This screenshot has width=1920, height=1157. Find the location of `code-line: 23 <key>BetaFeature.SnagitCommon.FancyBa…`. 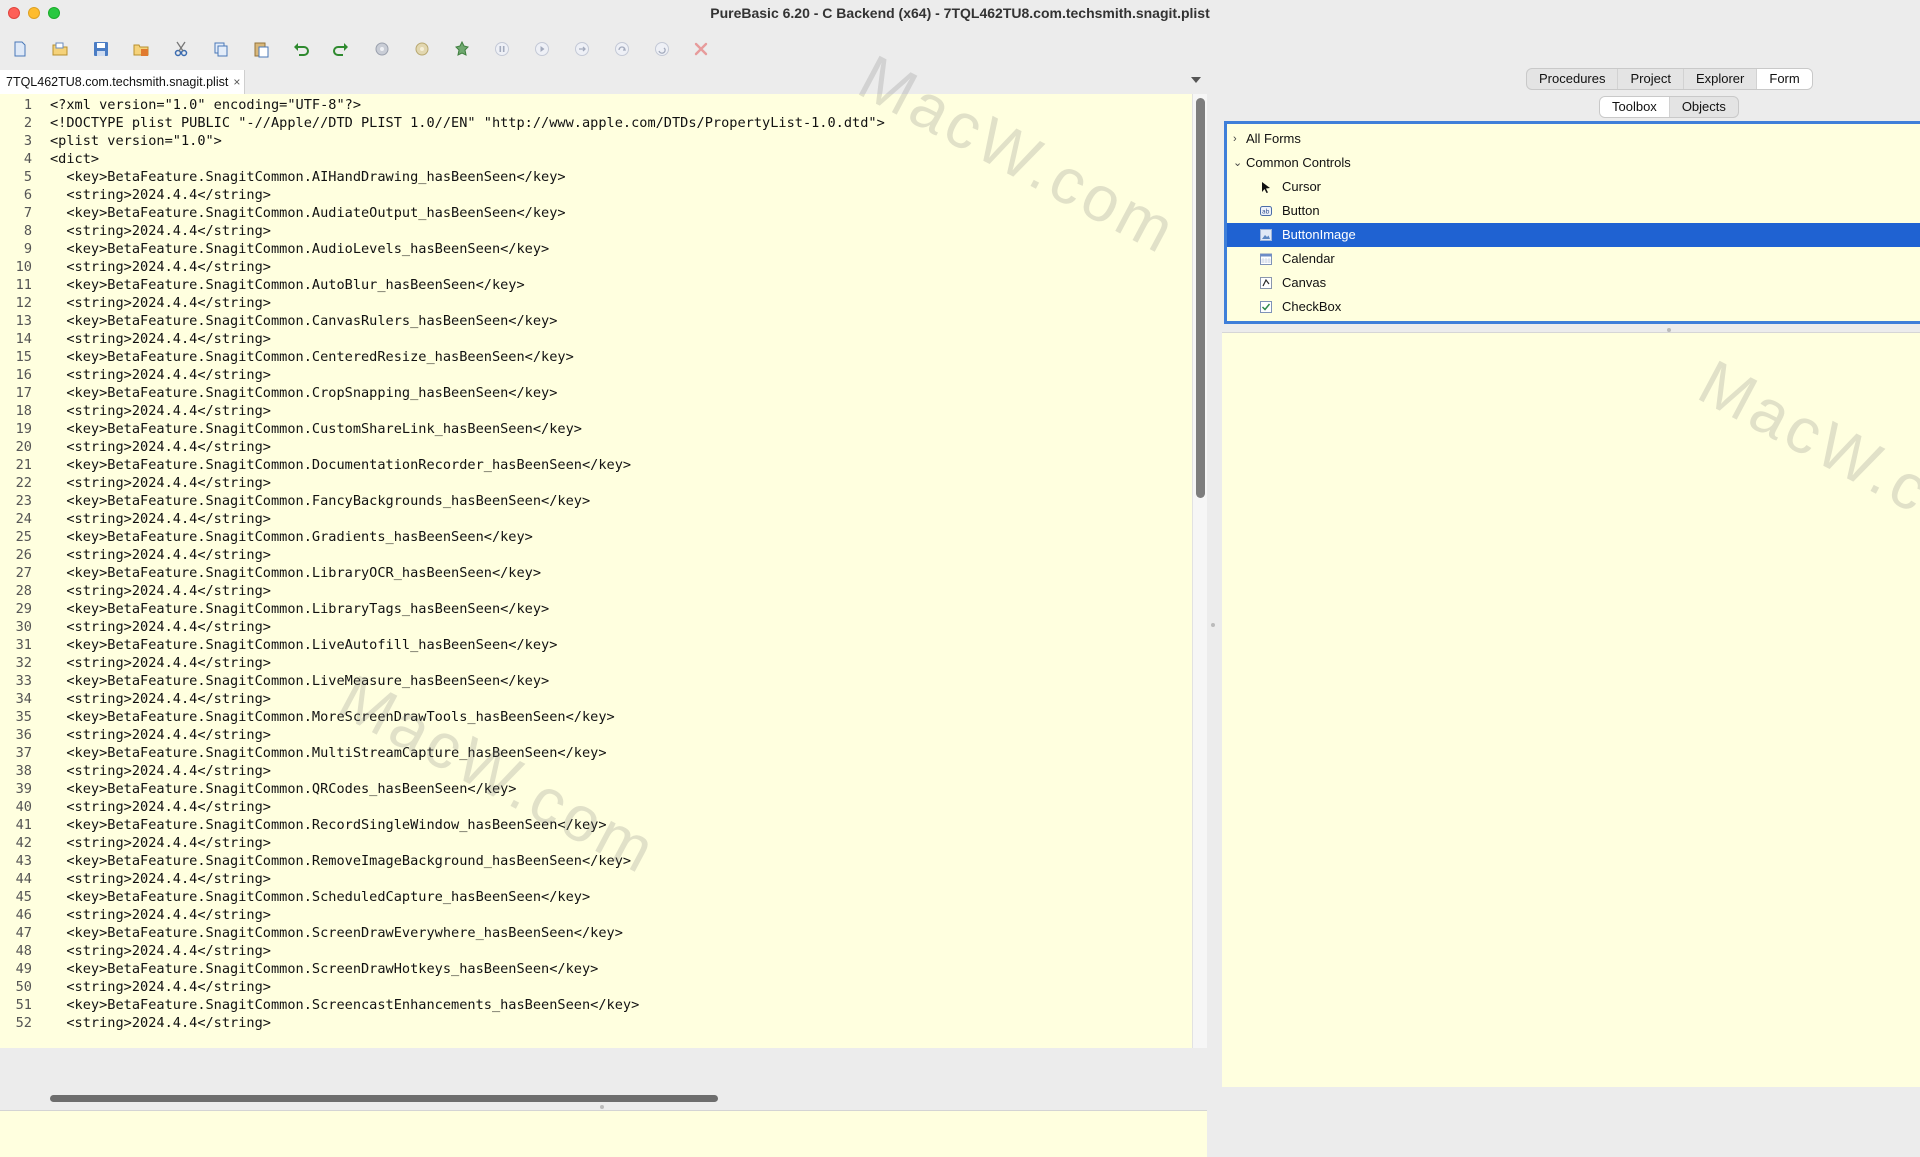

code-line: 23 <key>BetaFeature.SnagitCommon.FancyBa… is located at coordinates (595, 501).